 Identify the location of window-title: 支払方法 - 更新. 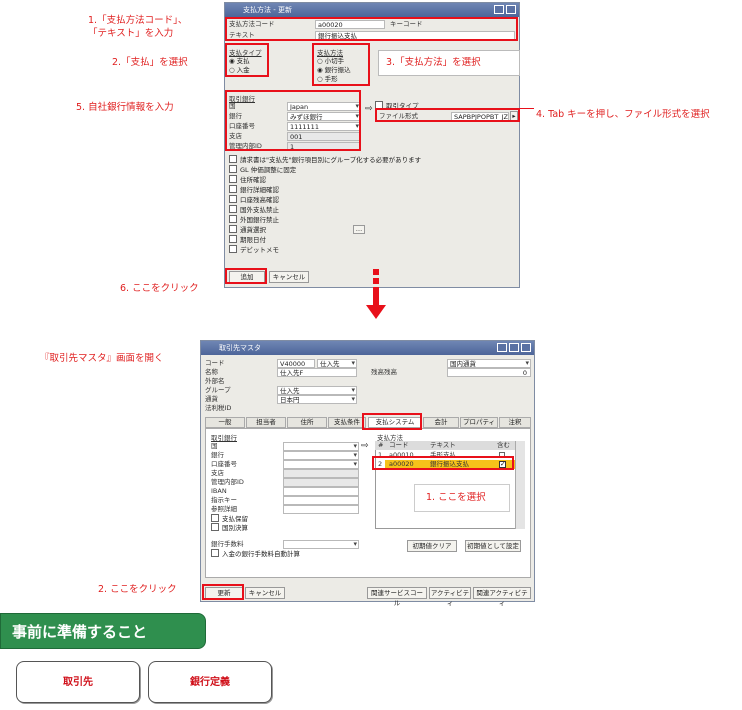
(267, 10).